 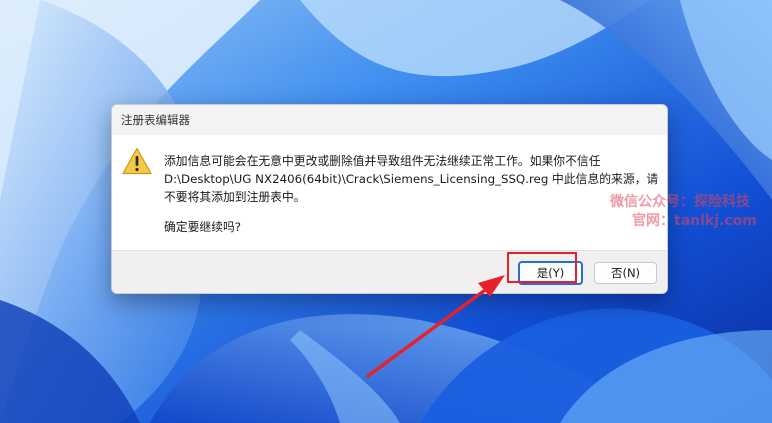 What do you see at coordinates (550, 273) in the screenshot?
I see `yes-button: 是(Y)` at bounding box center [550, 273].